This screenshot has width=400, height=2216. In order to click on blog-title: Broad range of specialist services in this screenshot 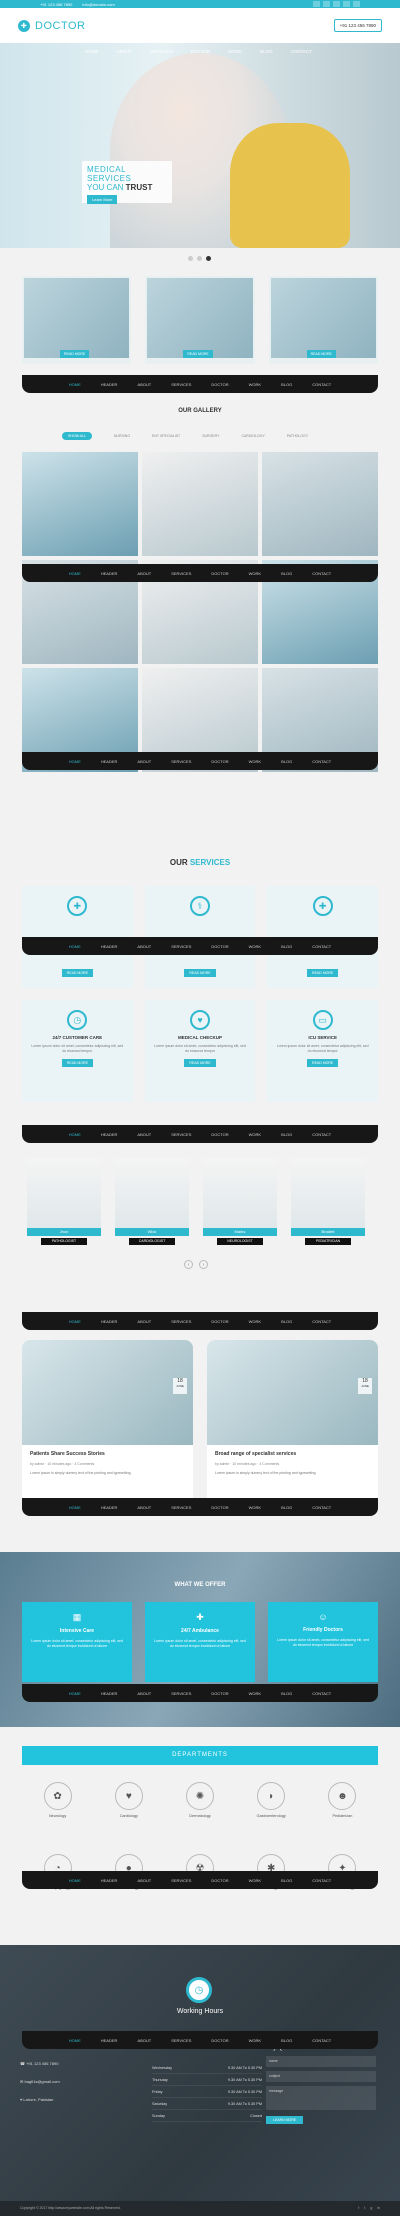, I will do `click(292, 1454)`.